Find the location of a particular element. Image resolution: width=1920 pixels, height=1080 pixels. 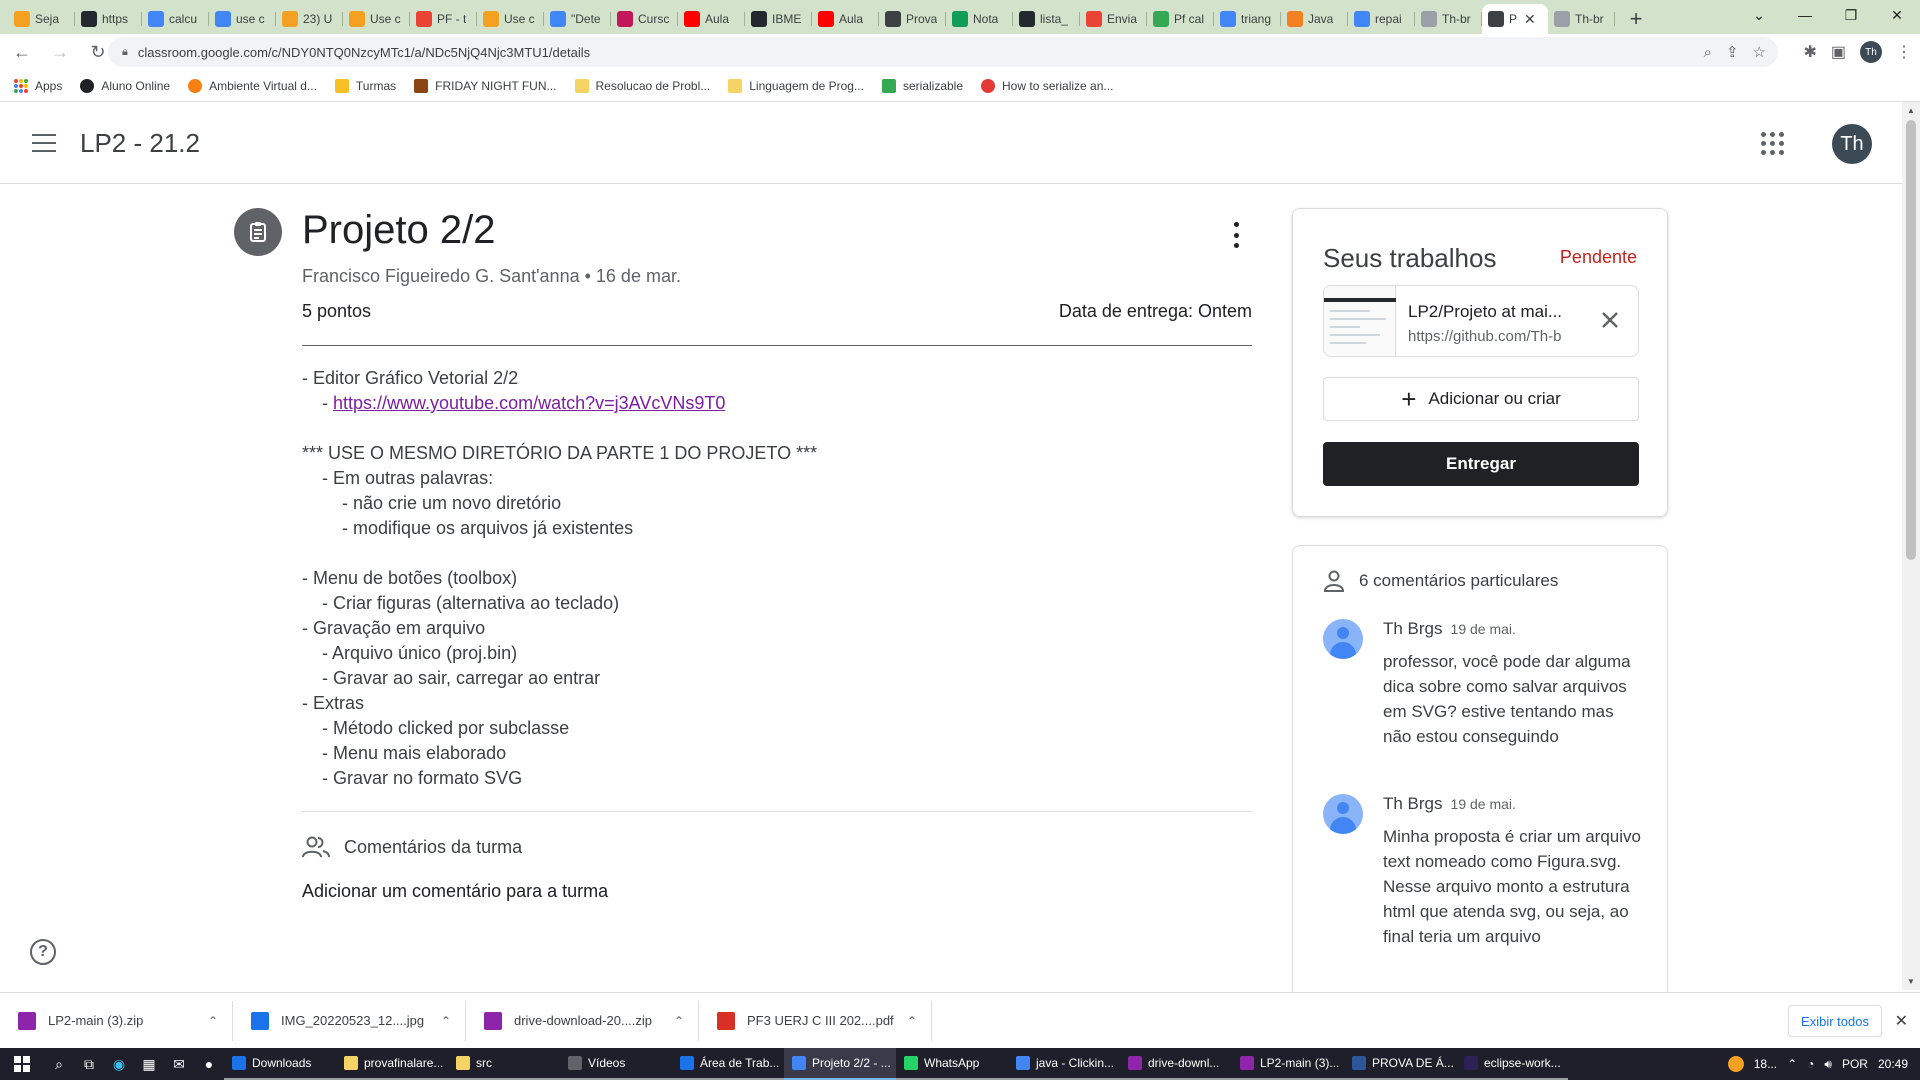

lock-icon: 🔒︎ is located at coordinates (125, 52).